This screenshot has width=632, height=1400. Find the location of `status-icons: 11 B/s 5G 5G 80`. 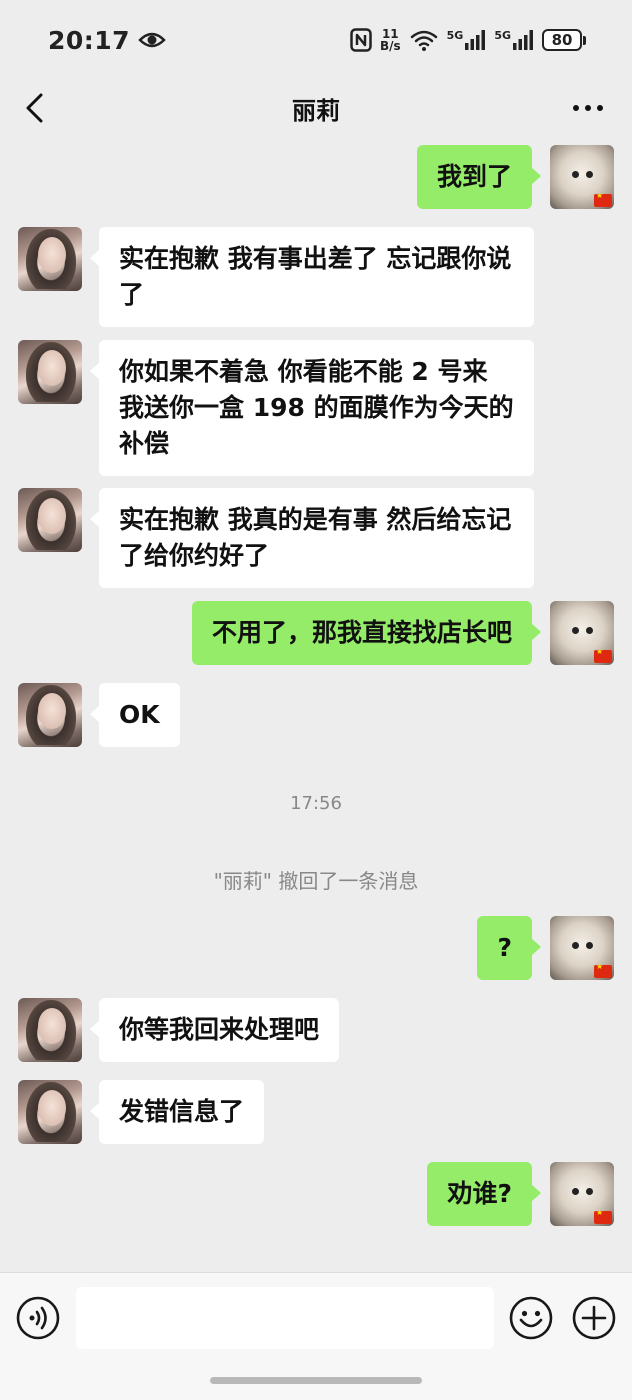

status-icons: 11 B/s 5G 5G 80 is located at coordinates (468, 40).